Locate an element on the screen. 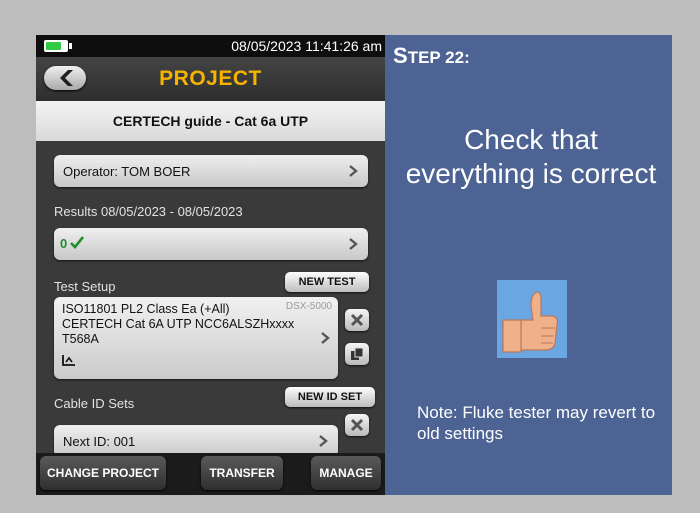 This screenshot has height=513, width=700. header: PROJECT is located at coordinates (210, 79).